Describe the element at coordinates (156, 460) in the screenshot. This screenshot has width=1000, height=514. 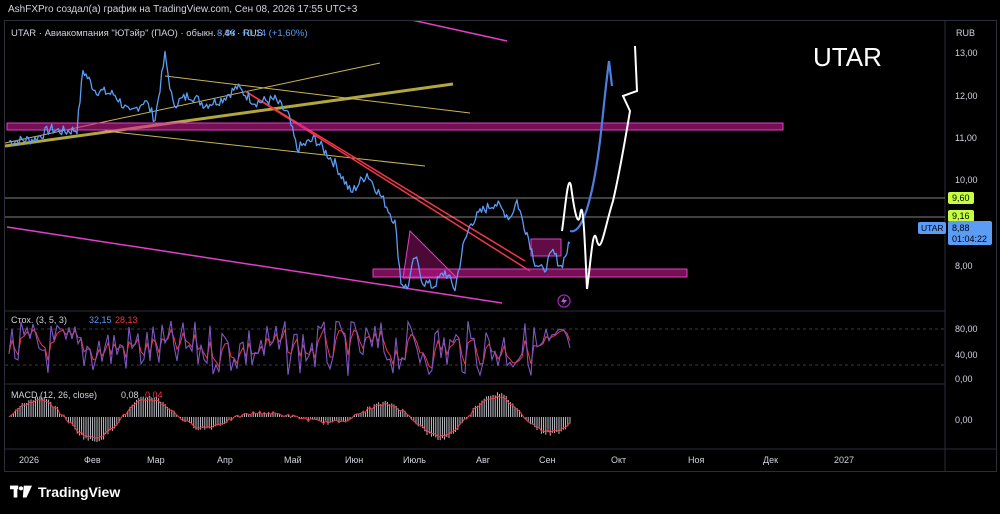
I see `time-tick: Мар` at that location.